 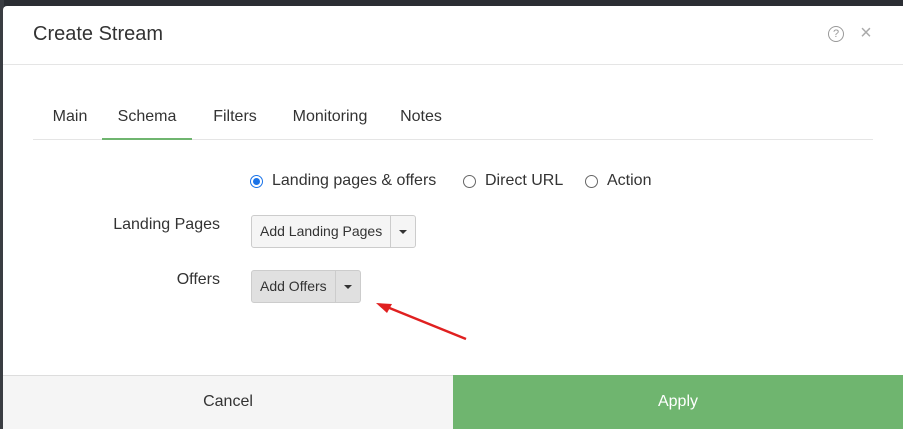 What do you see at coordinates (421, 119) in the screenshot?
I see `tab-notes: Notes` at bounding box center [421, 119].